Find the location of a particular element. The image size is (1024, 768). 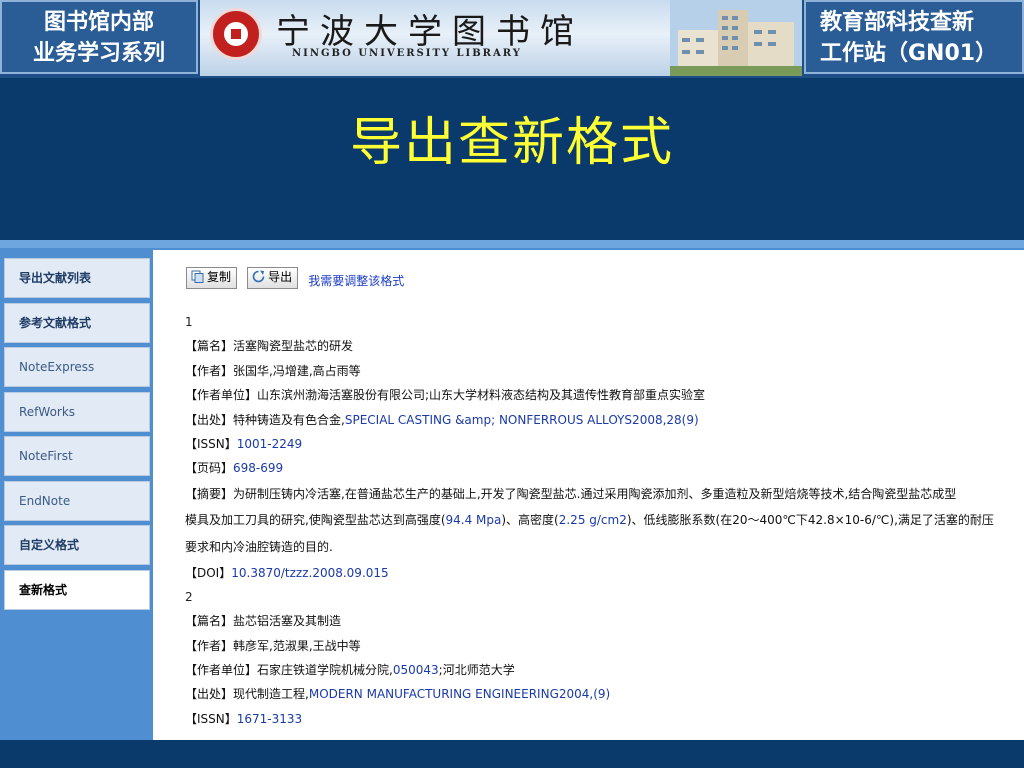

sidebar-item-novelty-format: 查新格式 is located at coordinates (77, 589).